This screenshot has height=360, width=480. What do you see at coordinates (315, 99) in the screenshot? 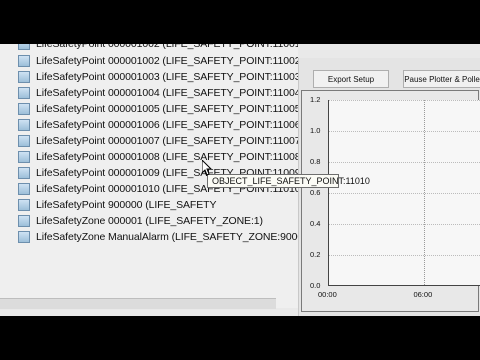
I see `y-tick-label: 1.2` at bounding box center [315, 99].